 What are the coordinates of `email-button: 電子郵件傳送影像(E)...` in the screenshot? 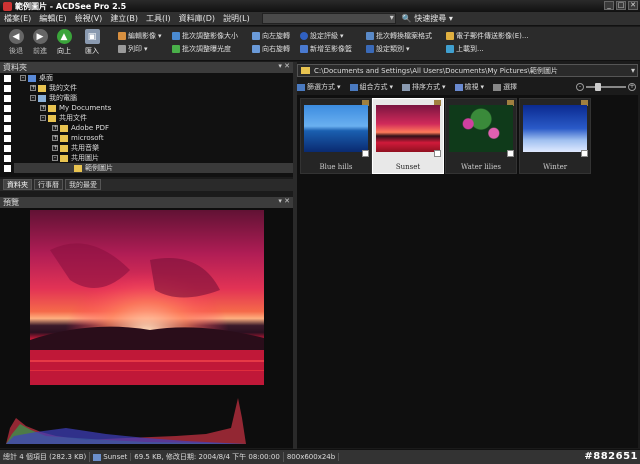 It's located at (487, 36).